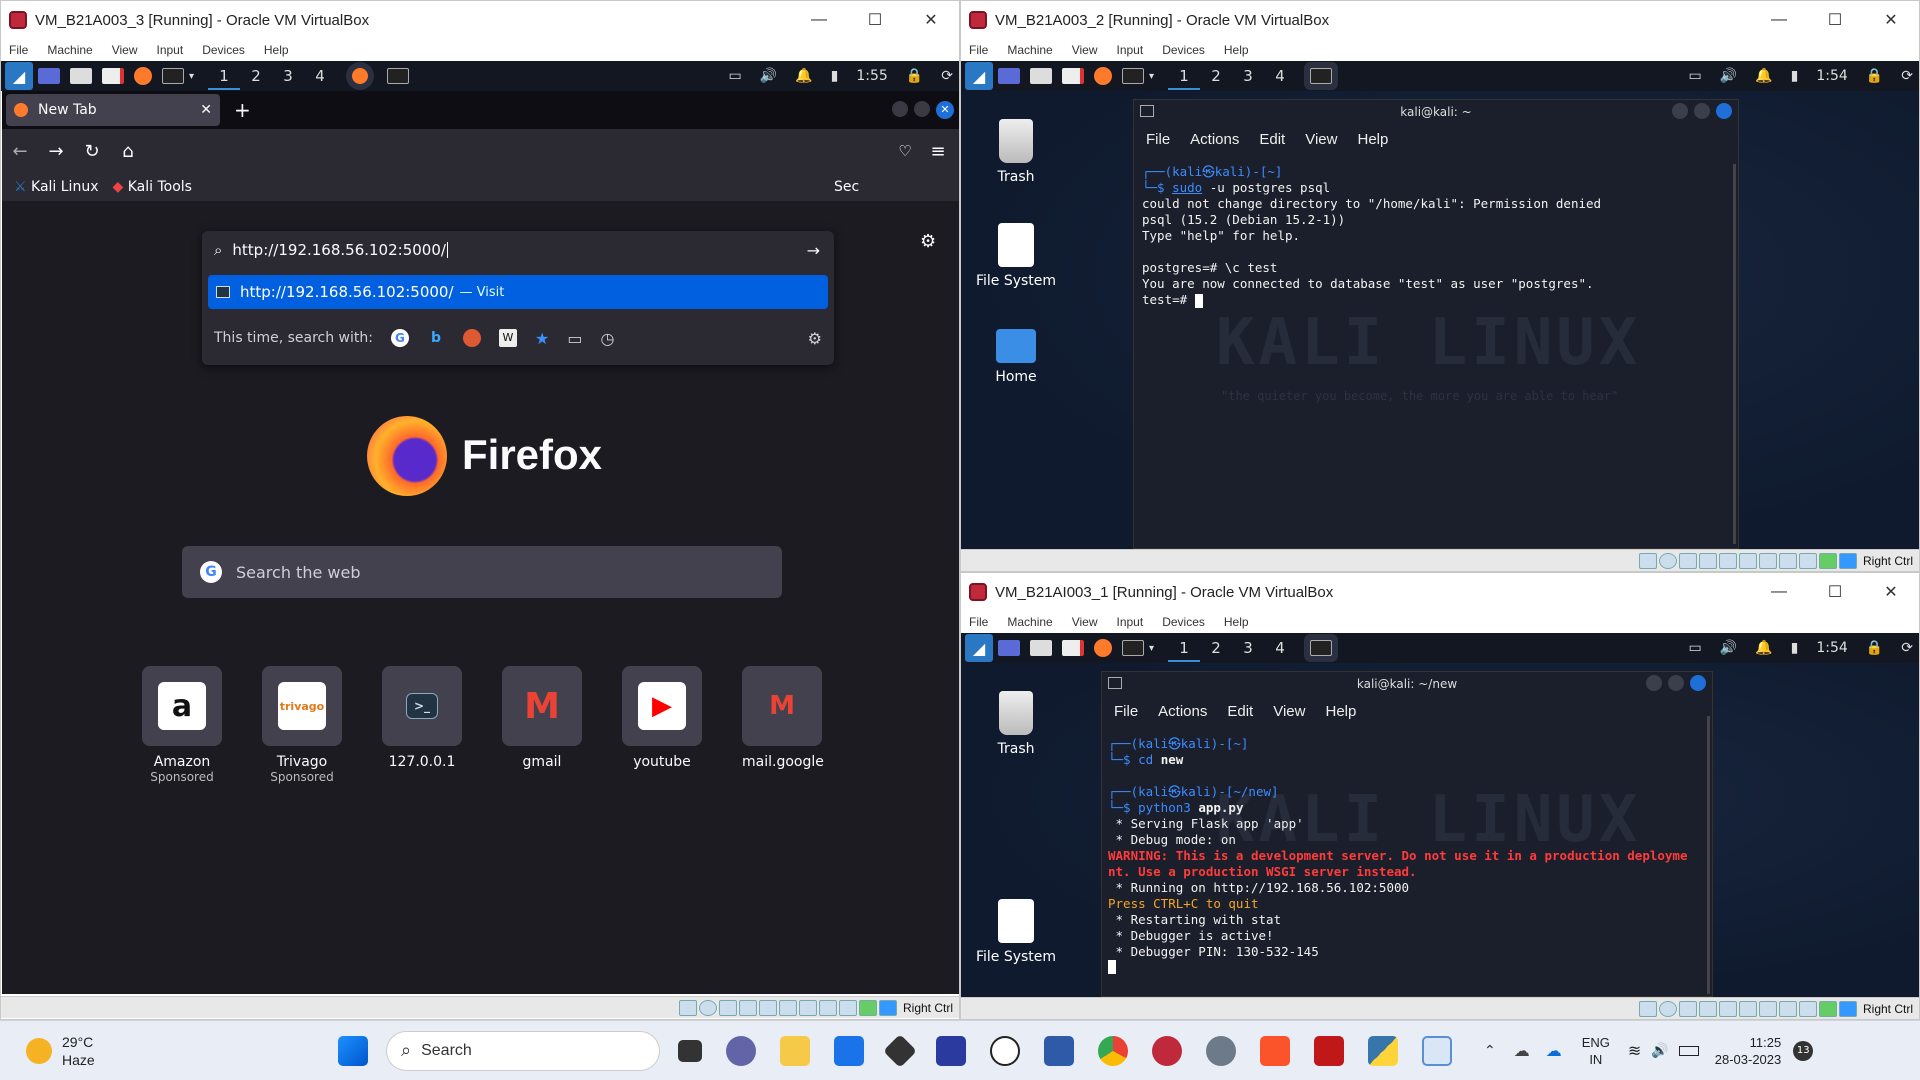  What do you see at coordinates (1748, 1051) in the screenshot?
I see `clock: 11:25 28-03-2023` at bounding box center [1748, 1051].